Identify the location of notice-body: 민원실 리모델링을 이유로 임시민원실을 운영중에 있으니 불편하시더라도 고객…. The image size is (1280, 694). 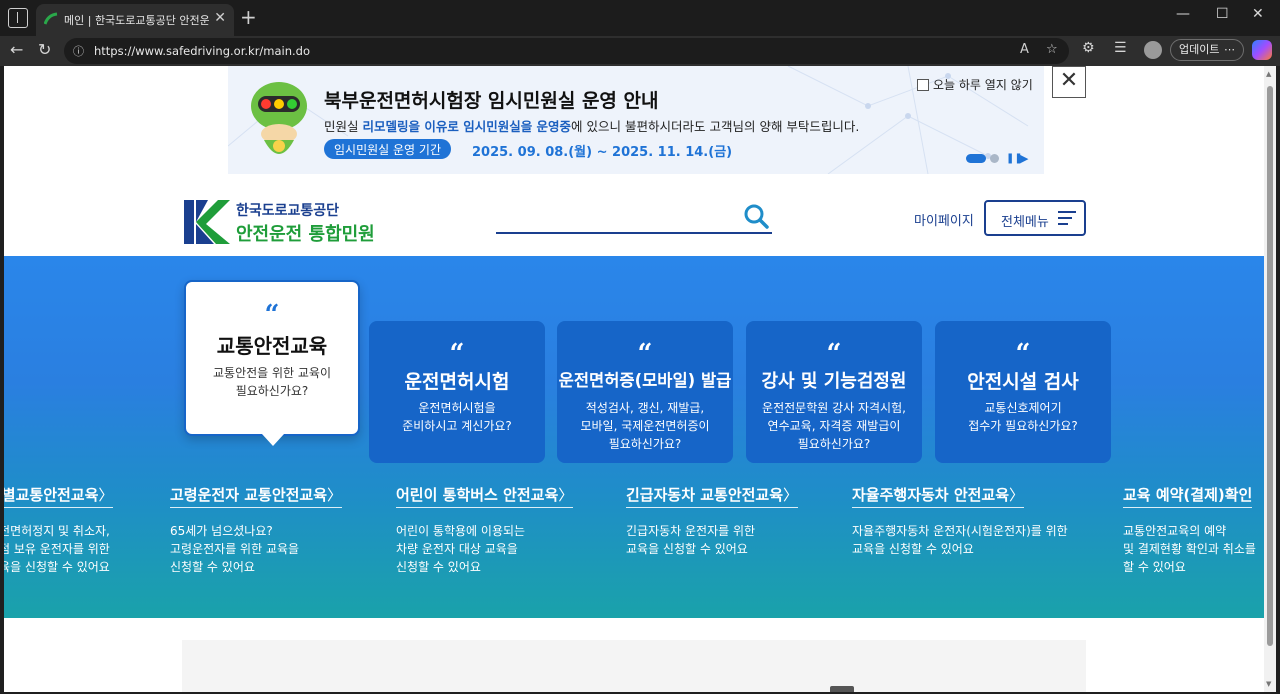
(591, 125).